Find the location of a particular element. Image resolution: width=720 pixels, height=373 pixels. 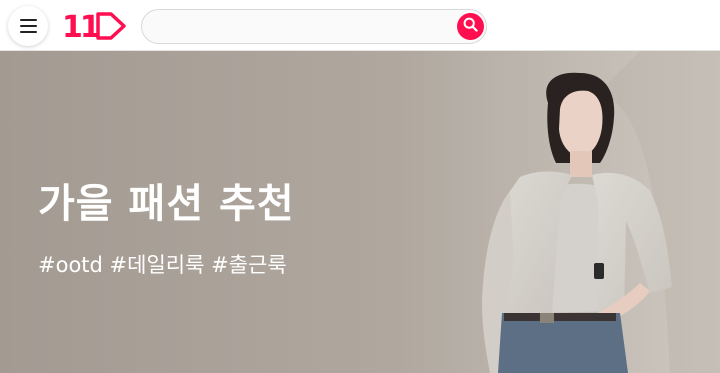

search-icon is located at coordinates (470, 26).